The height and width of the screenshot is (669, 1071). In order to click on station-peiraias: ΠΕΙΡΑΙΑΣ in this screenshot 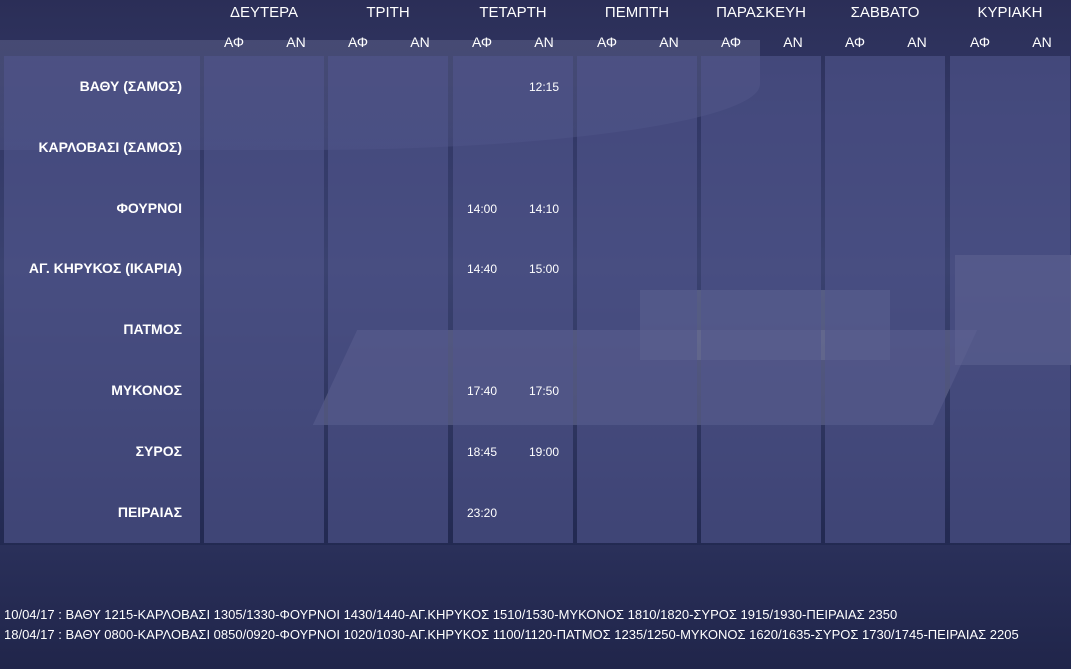, I will do `click(149, 512)`.